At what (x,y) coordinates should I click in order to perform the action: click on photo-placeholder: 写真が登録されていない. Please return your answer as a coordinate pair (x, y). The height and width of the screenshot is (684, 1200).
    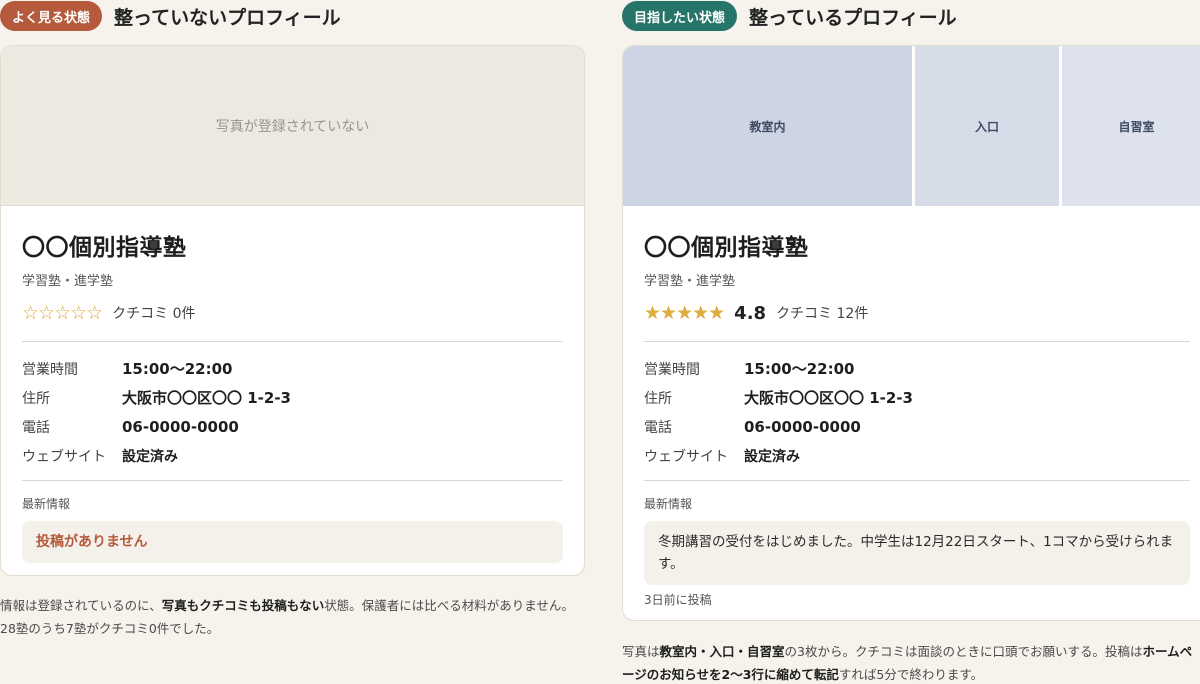
    Looking at the image, I should click on (292, 126).